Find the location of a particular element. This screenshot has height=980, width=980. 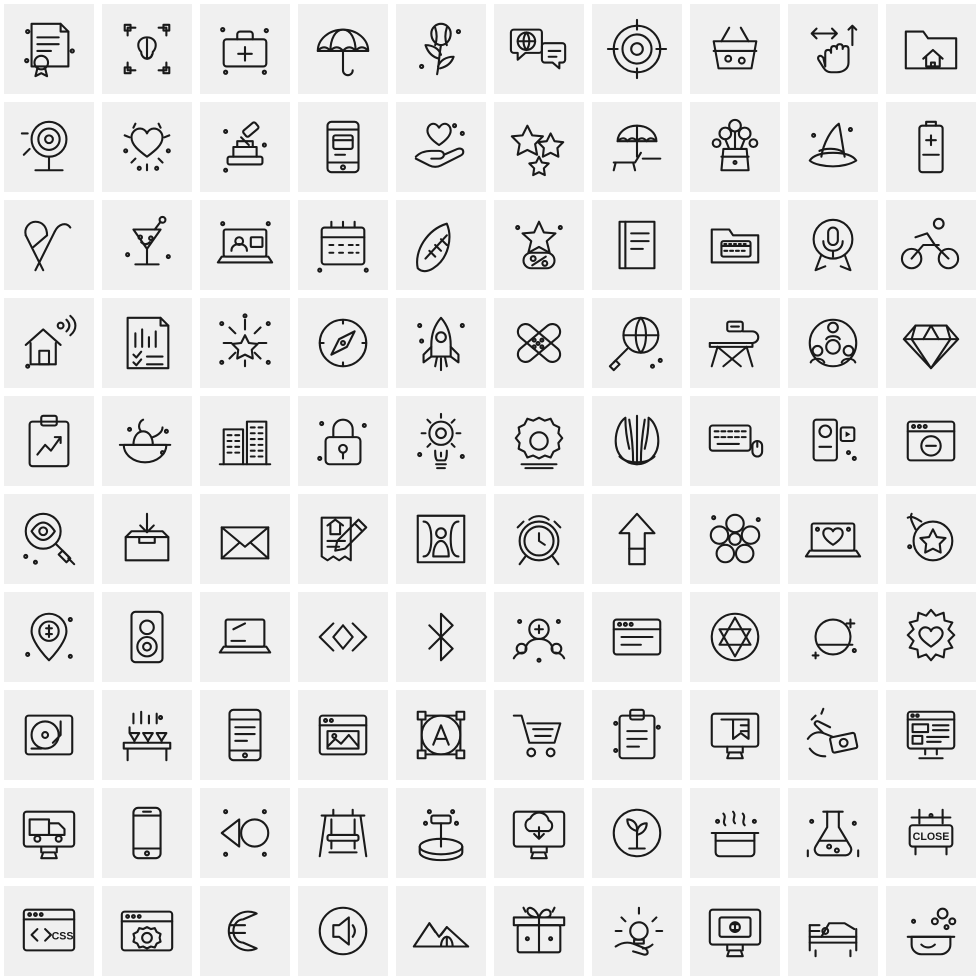

bar-counter-icon is located at coordinates (147, 735).